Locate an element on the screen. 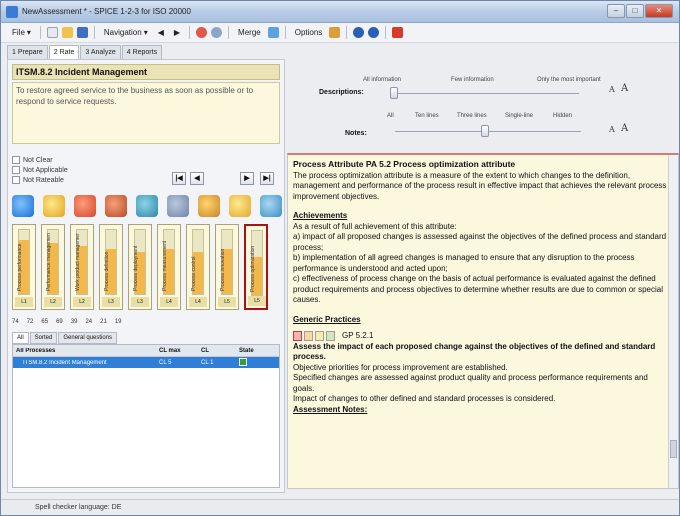 Image resolution: width=680 pixels, height=516 pixels. rating-value: 72 is located at coordinates (30, 322).